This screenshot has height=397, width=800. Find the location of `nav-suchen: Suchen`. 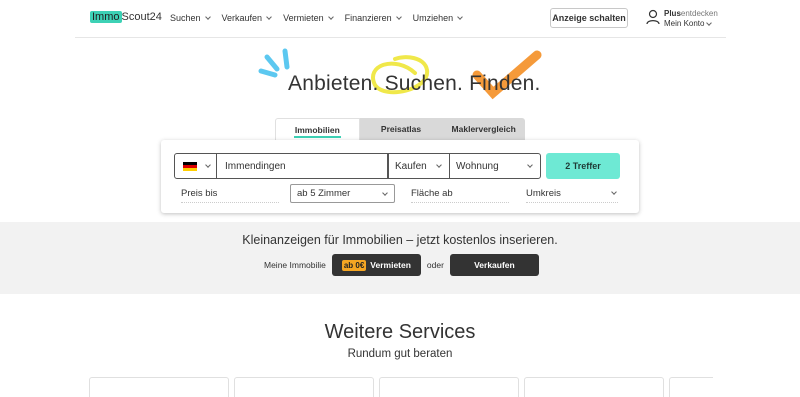

nav-suchen: Suchen is located at coordinates (190, 18).